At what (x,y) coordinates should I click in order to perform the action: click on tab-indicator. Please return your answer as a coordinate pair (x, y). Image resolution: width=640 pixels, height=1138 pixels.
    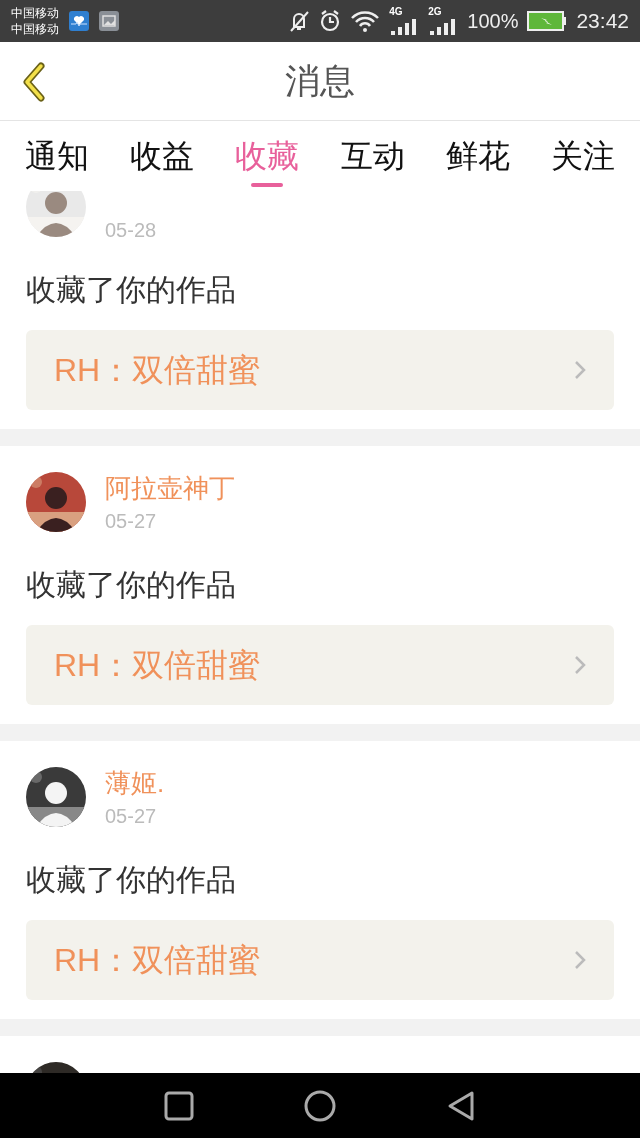
    Looking at the image, I should click on (267, 185).